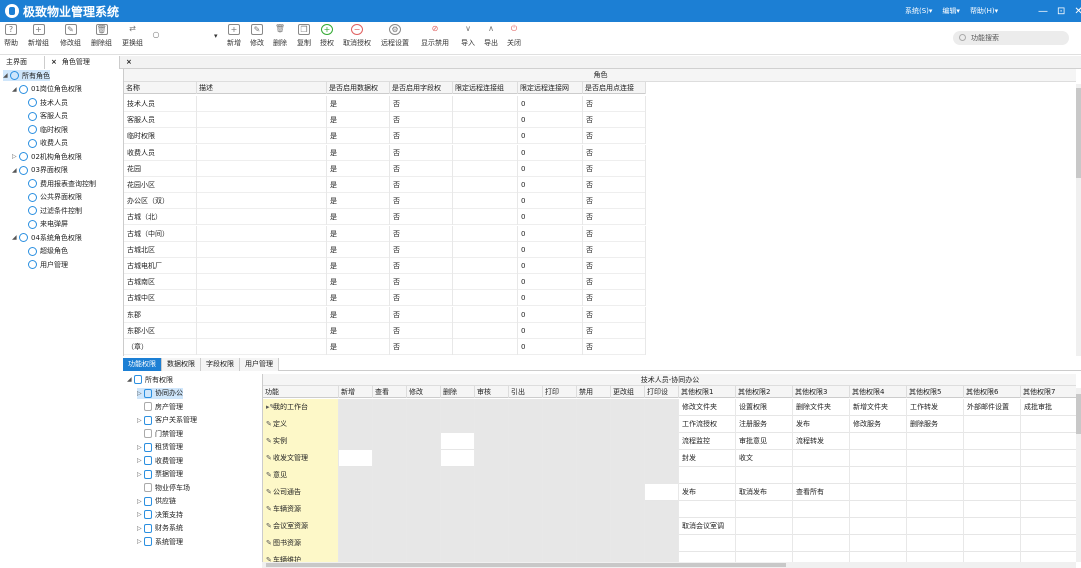 This screenshot has height=568, width=1081. Describe the element at coordinates (160, 393) in the screenshot. I see `function-tree-node: ▷ 协同办公` at that location.